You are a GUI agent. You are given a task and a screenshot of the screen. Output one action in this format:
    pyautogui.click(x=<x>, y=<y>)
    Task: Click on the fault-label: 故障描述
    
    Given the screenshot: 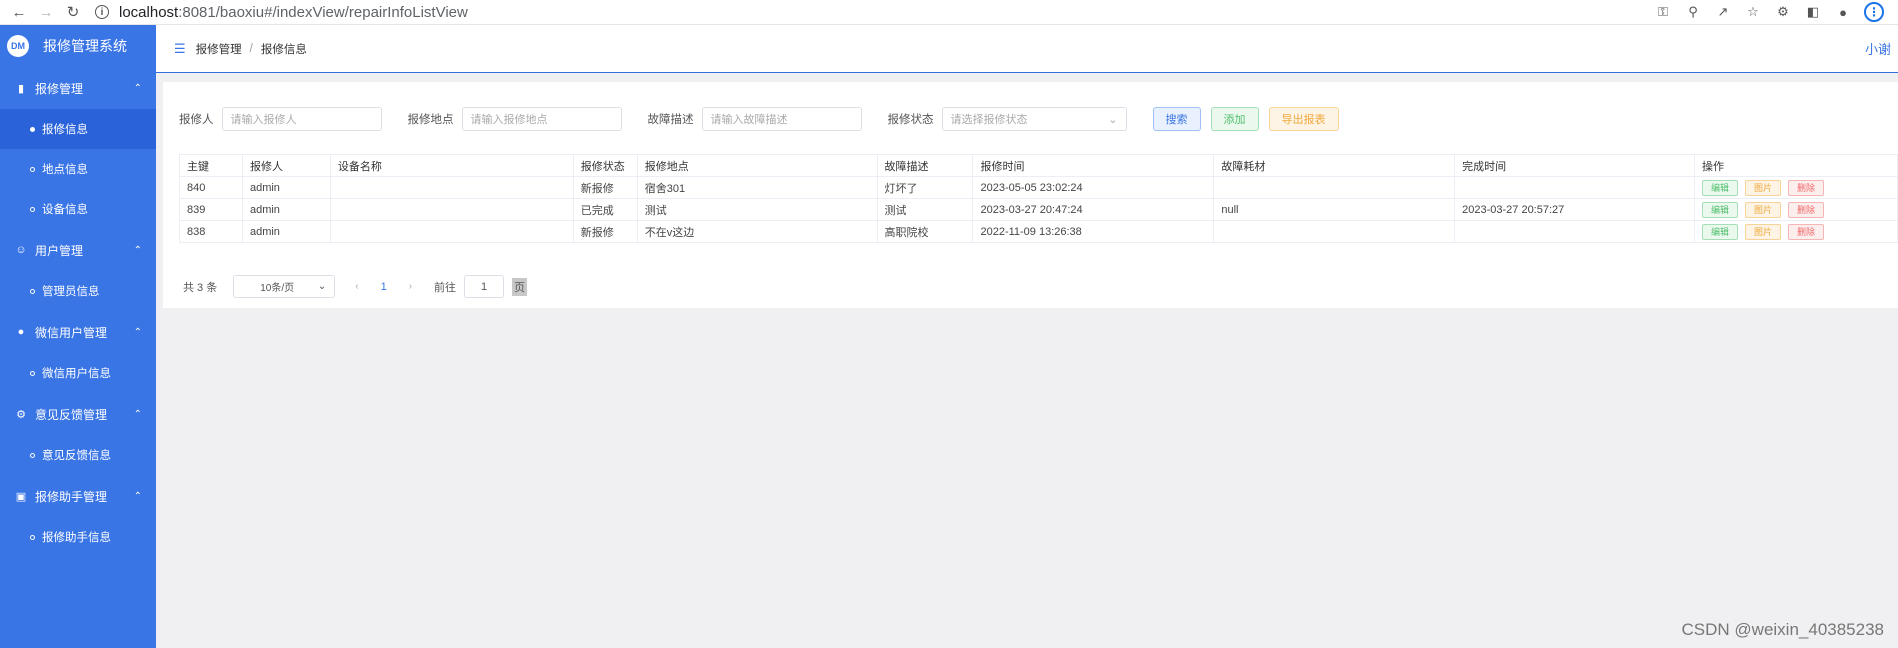 What is the action you would take?
    pyautogui.click(x=670, y=120)
    